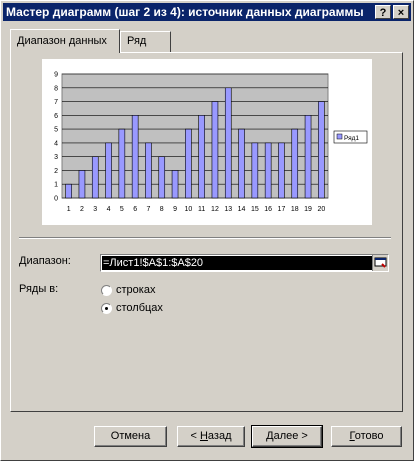 The height and width of the screenshot is (461, 414). I want to click on y-tick-label: 1, so click(56, 185).